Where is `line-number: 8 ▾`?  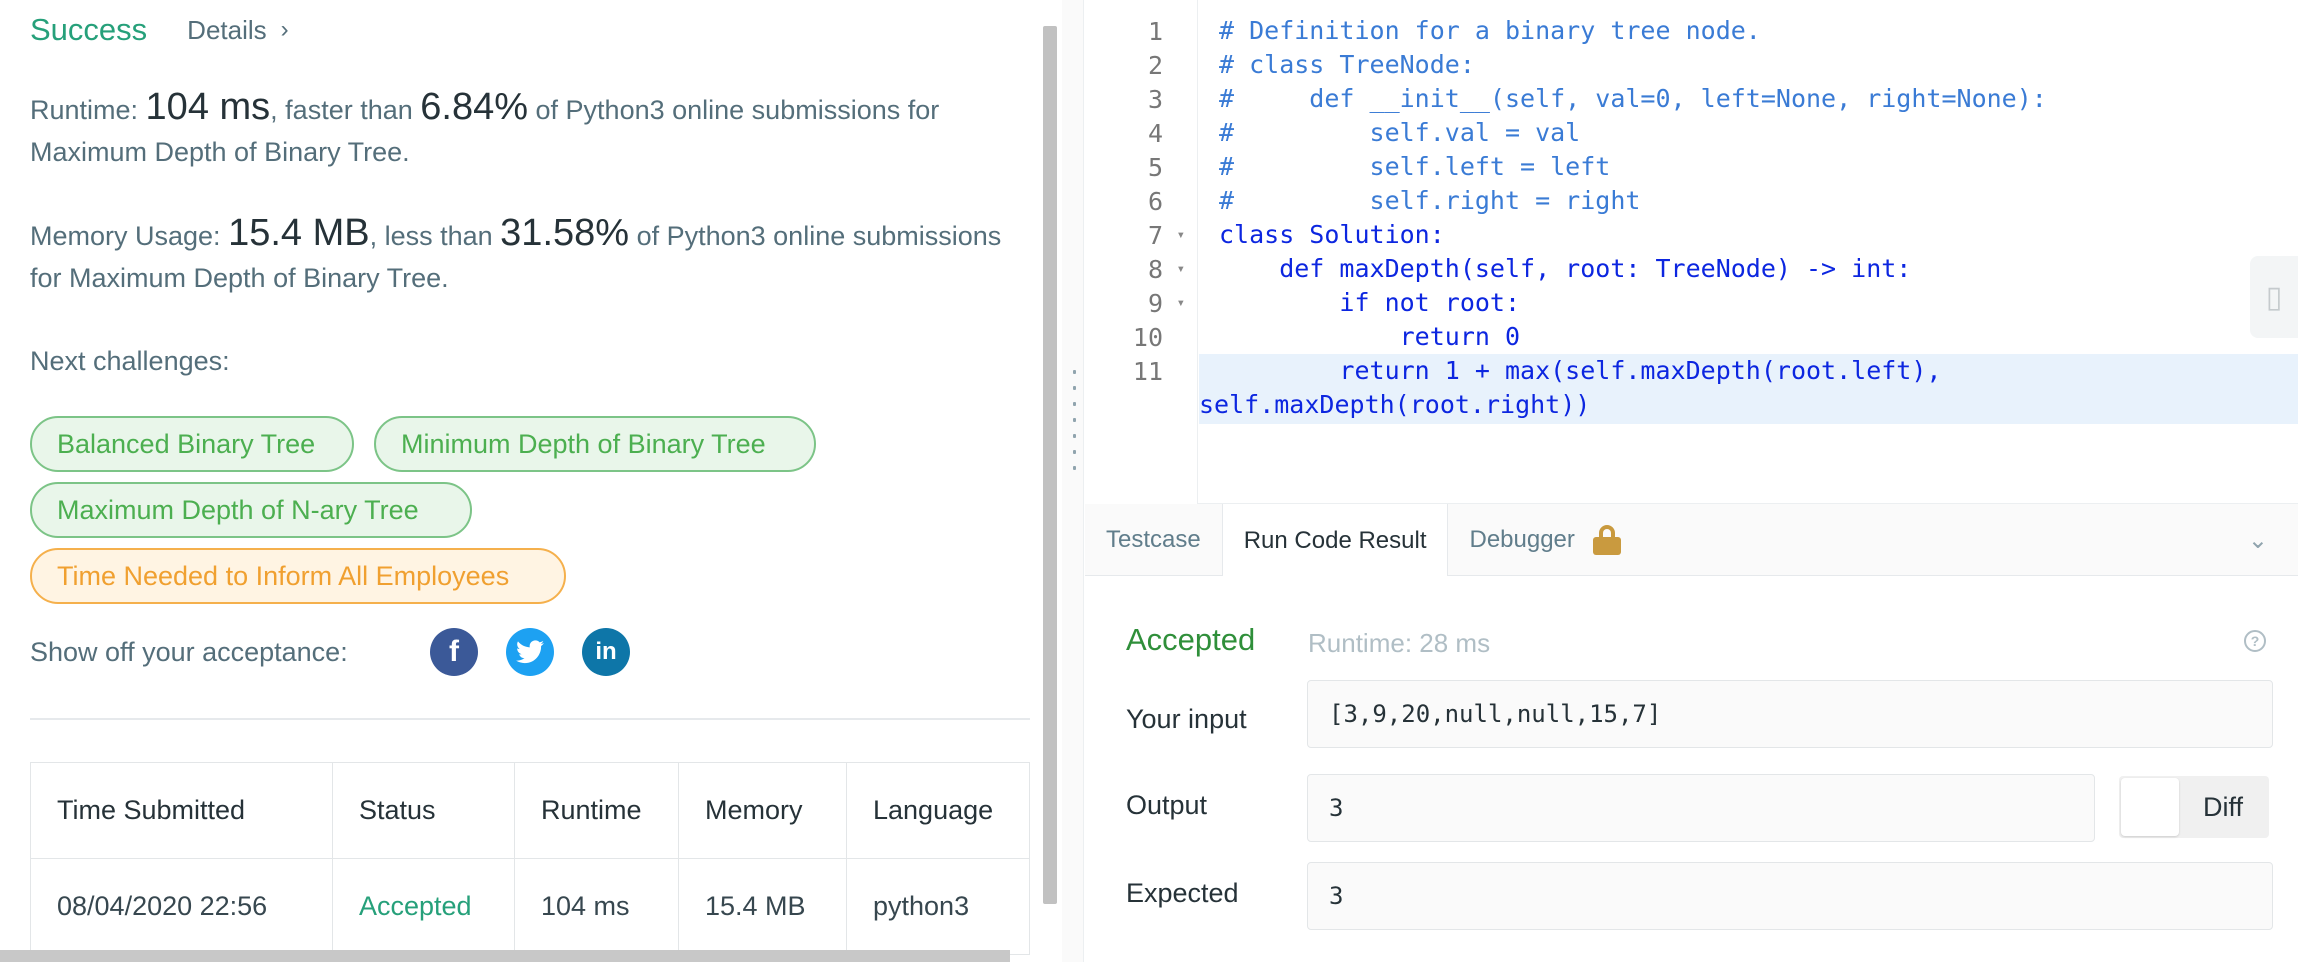 line-number: 8 ▾ is located at coordinates (1166, 269).